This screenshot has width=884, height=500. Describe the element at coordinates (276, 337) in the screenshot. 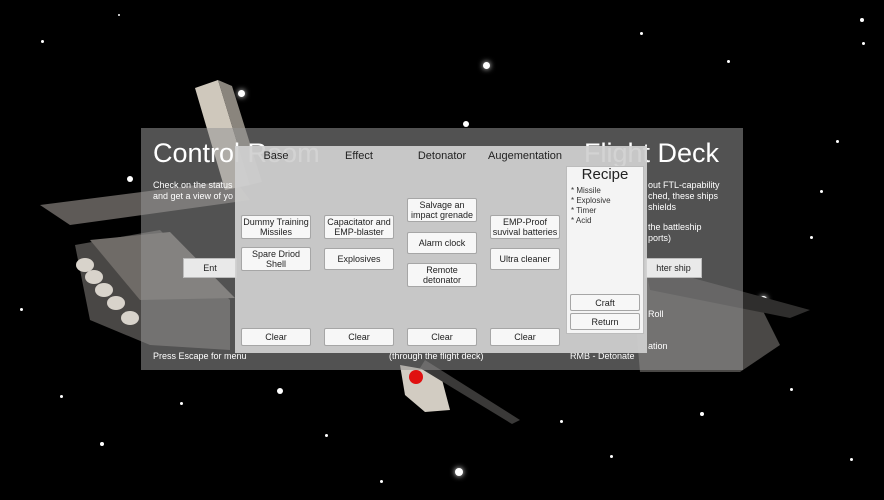

I see `base-clear-button: Clear` at that location.